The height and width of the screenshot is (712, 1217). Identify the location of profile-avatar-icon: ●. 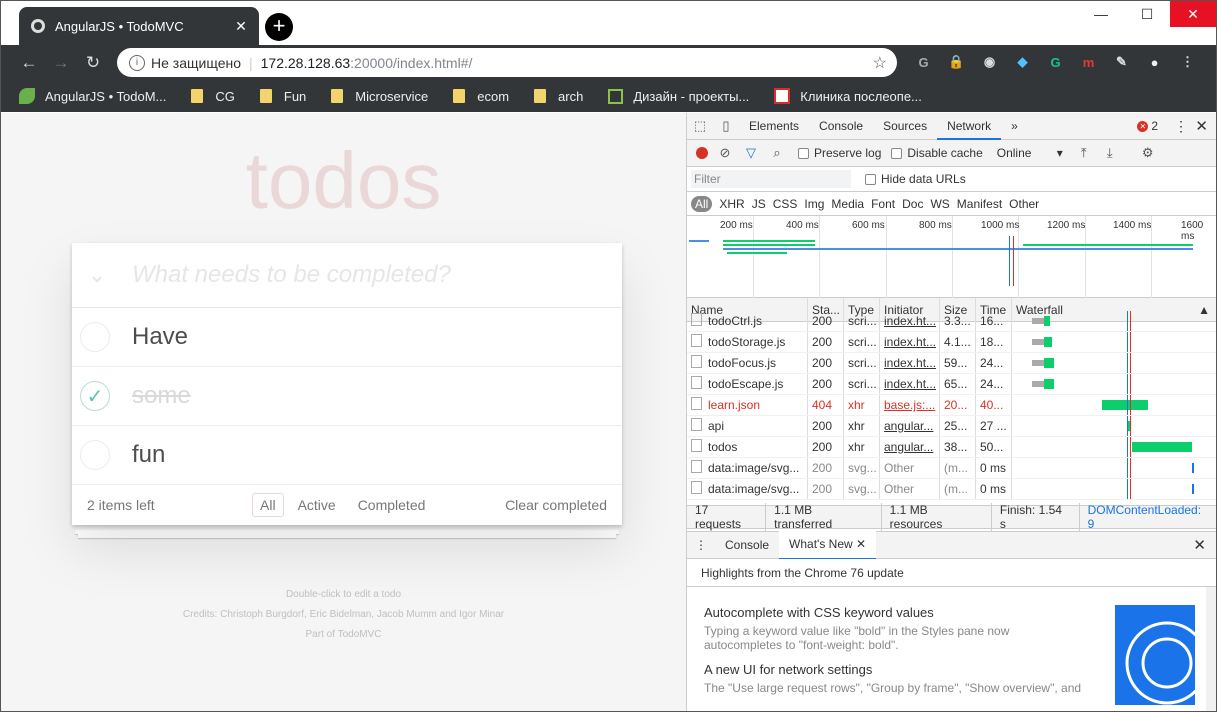
(1154, 62).